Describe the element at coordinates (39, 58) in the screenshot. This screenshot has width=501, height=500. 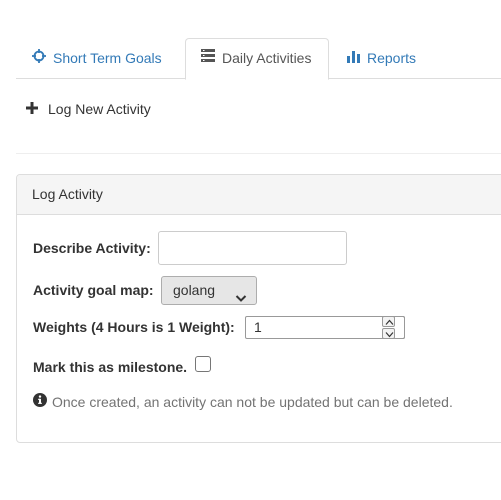
I see `crosshairs-icon` at that location.